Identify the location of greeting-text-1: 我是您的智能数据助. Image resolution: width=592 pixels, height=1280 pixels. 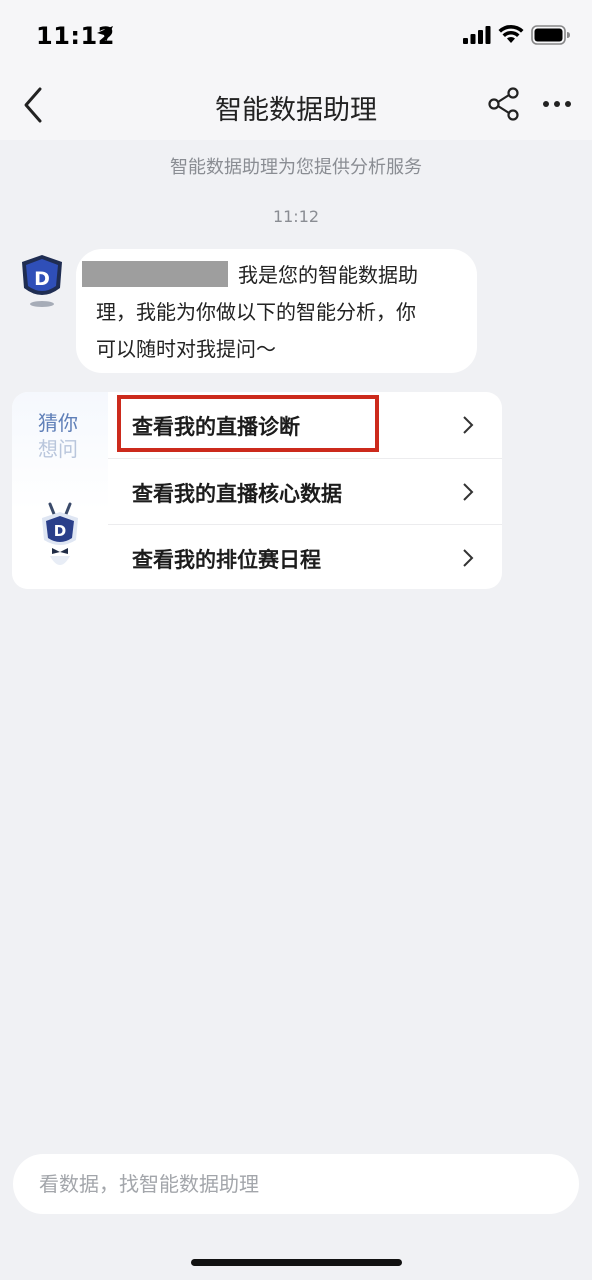
(328, 275).